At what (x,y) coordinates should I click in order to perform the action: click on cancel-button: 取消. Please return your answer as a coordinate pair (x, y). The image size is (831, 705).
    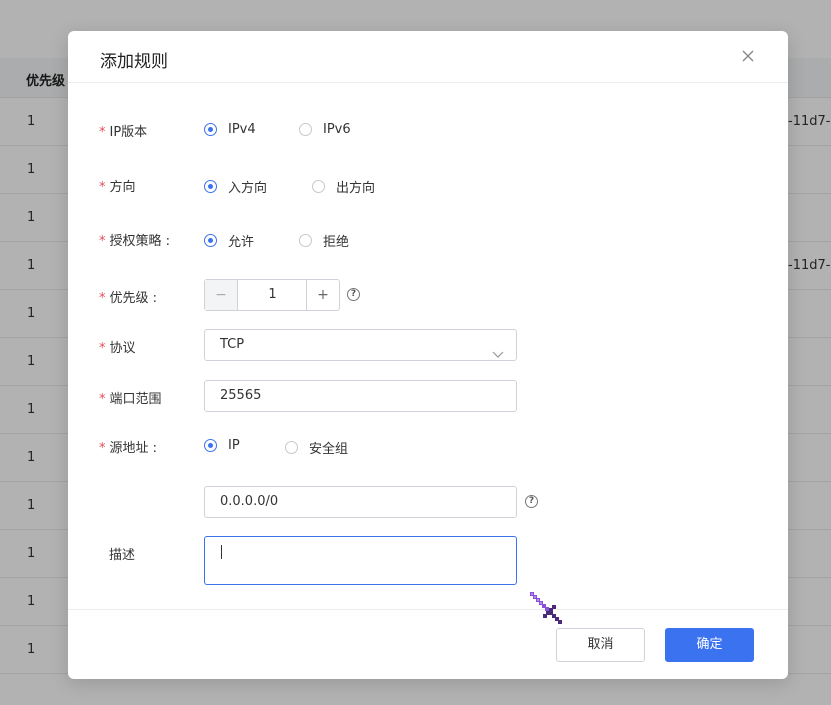
    Looking at the image, I should click on (600, 645).